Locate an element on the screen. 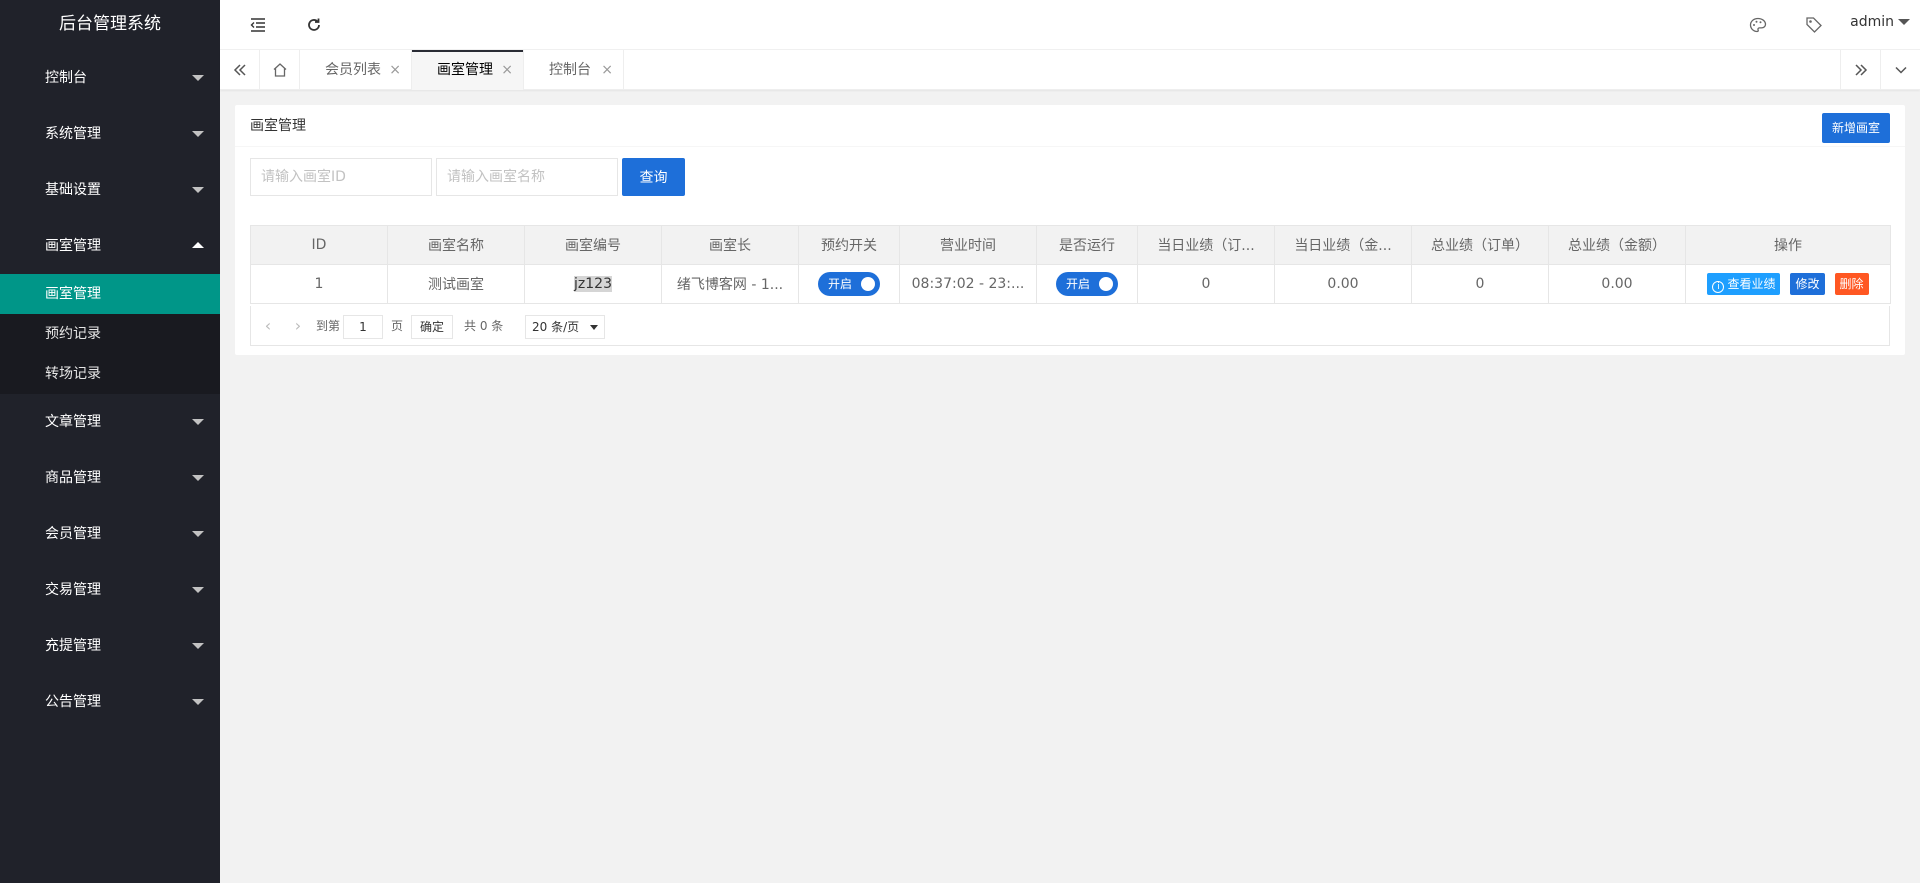 The width and height of the screenshot is (1920, 883). total-count: 共 0 条 is located at coordinates (484, 326).